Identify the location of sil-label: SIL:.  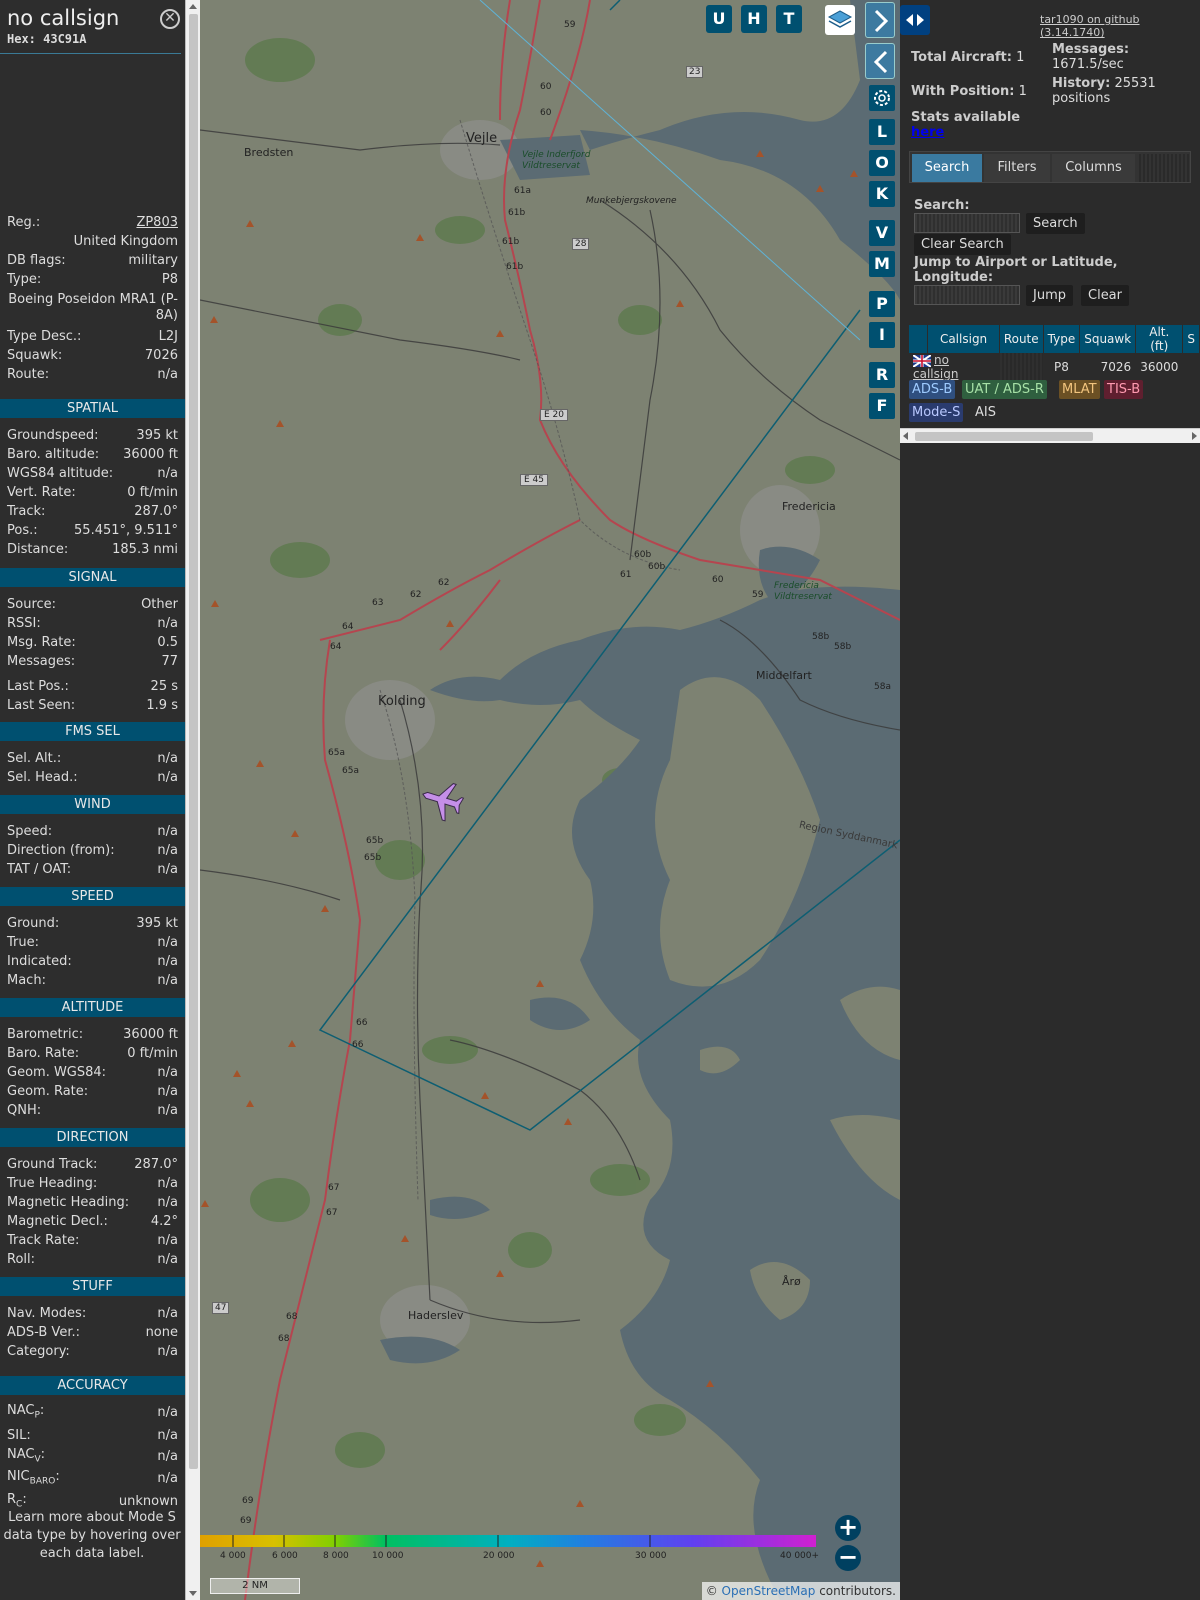
(19, 1435).